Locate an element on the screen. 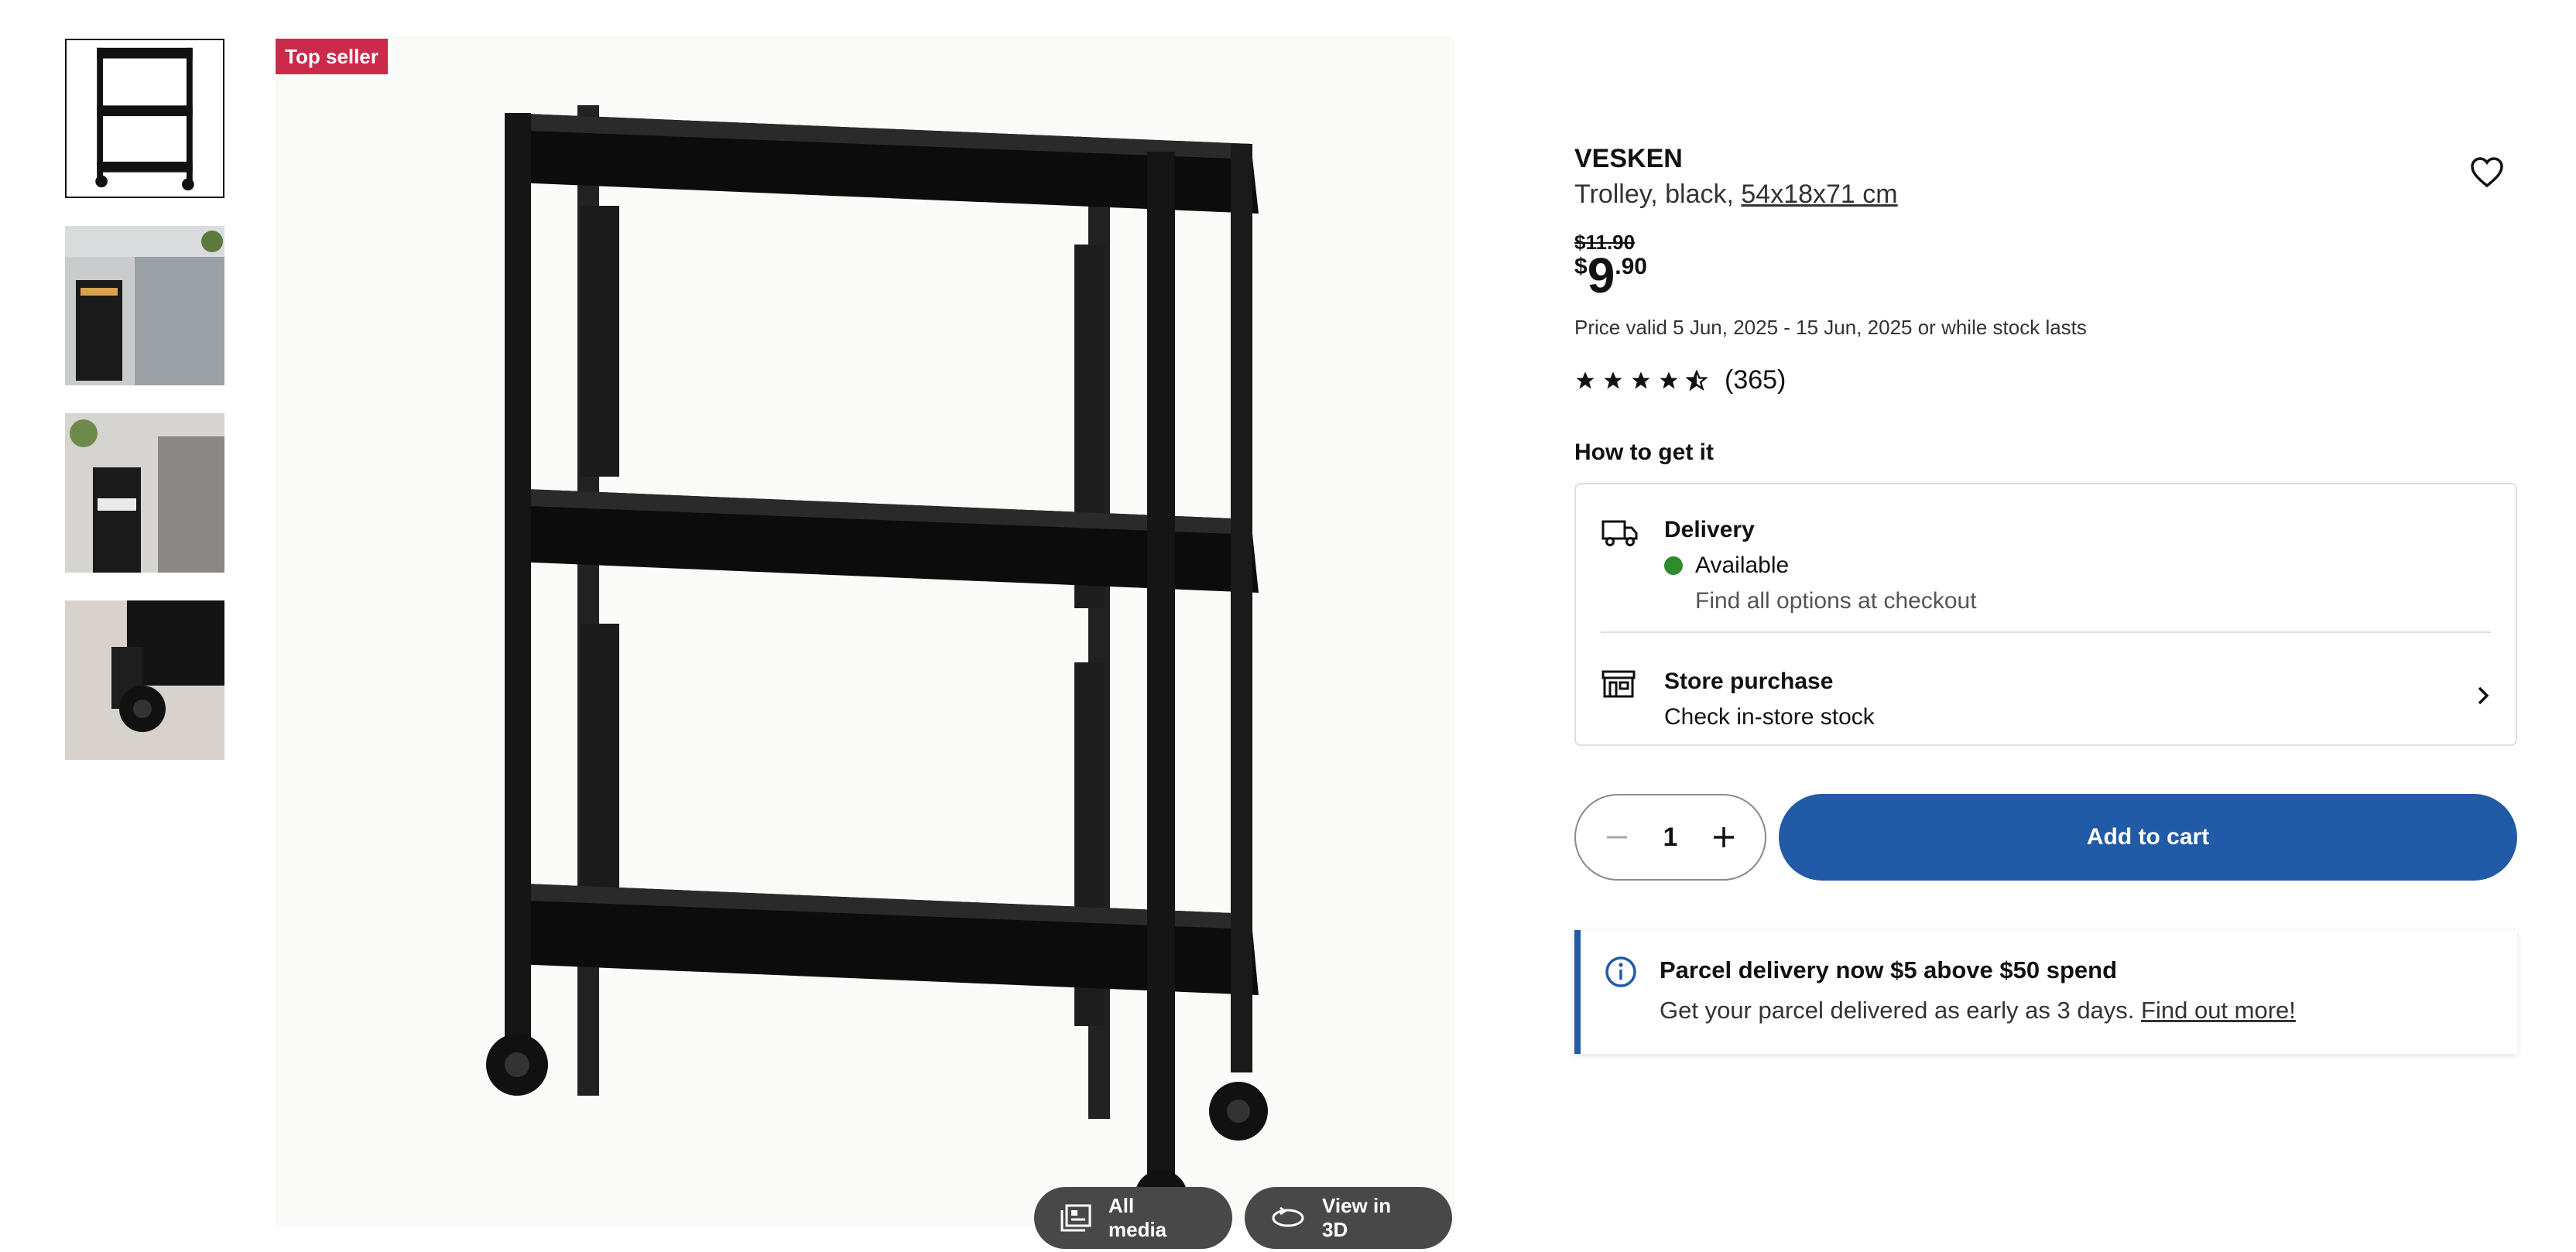  increase-quantity-button is located at coordinates (1724, 837).